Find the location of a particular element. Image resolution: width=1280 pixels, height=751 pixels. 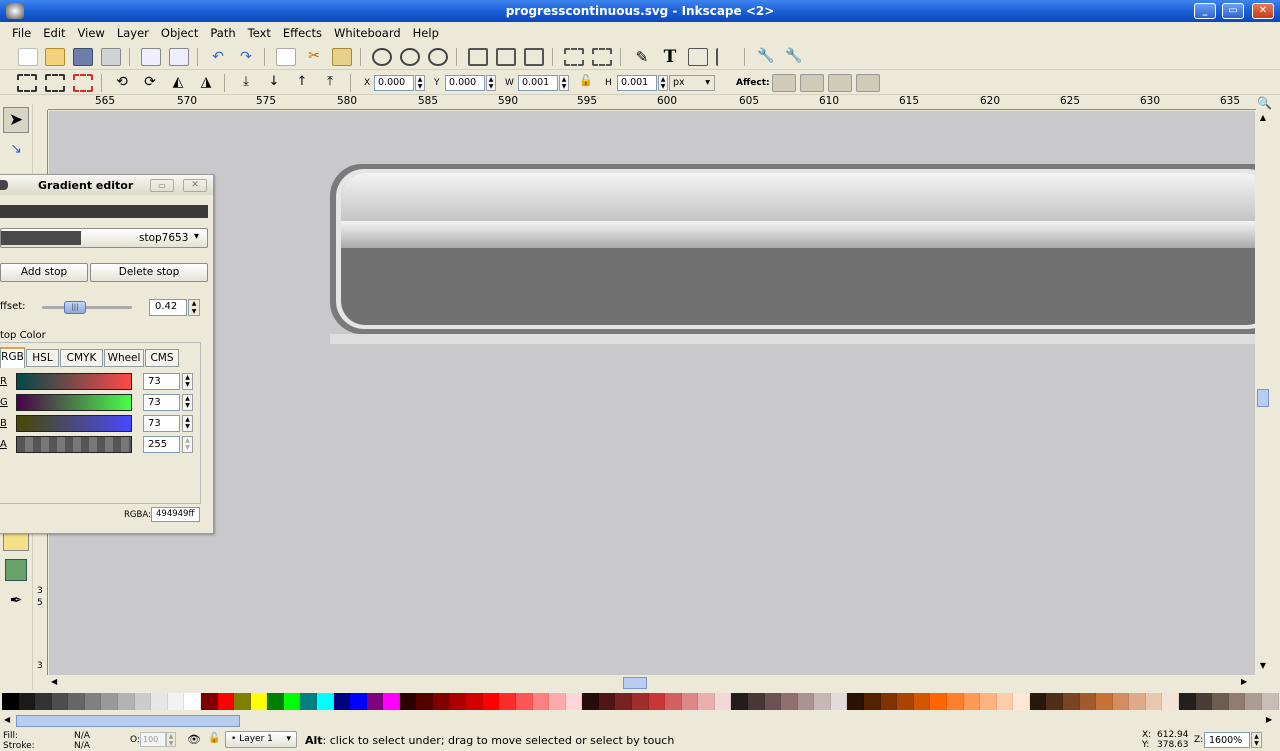

cut-icon: ✂ is located at coordinates (314, 57).